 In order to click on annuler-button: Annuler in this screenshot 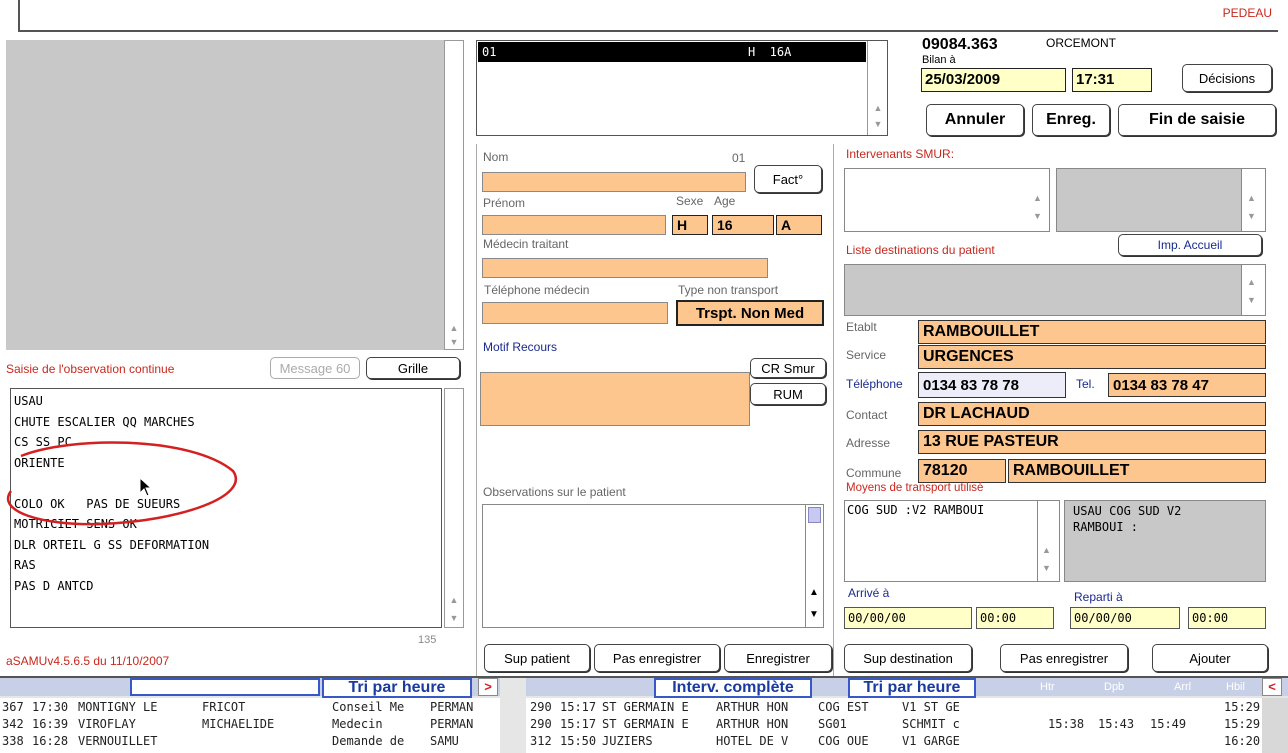, I will do `click(975, 120)`.